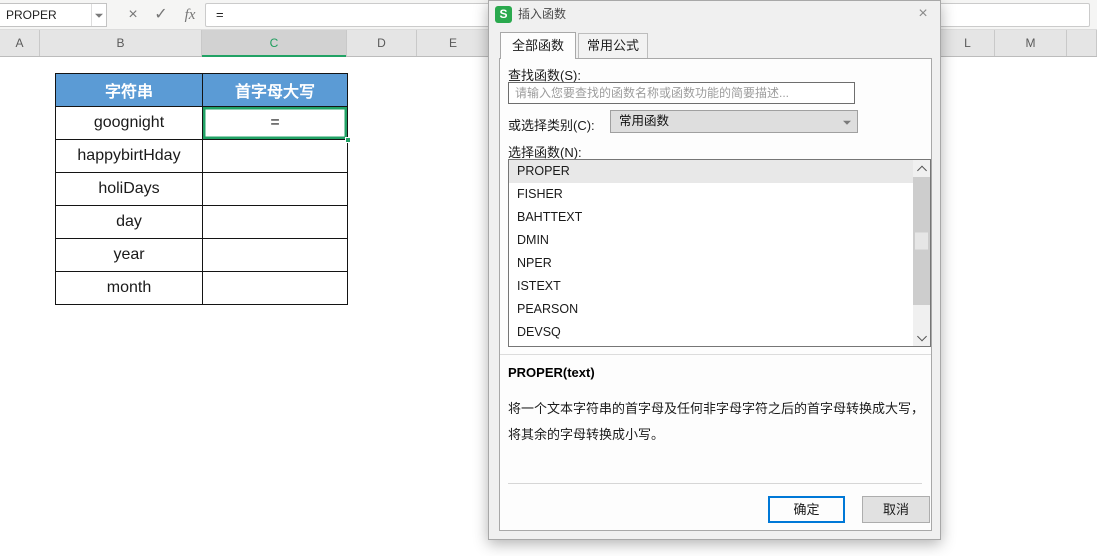 The image size is (1097, 556). Describe the element at coordinates (711, 171) in the screenshot. I see `function-list-item: PROPER` at that location.